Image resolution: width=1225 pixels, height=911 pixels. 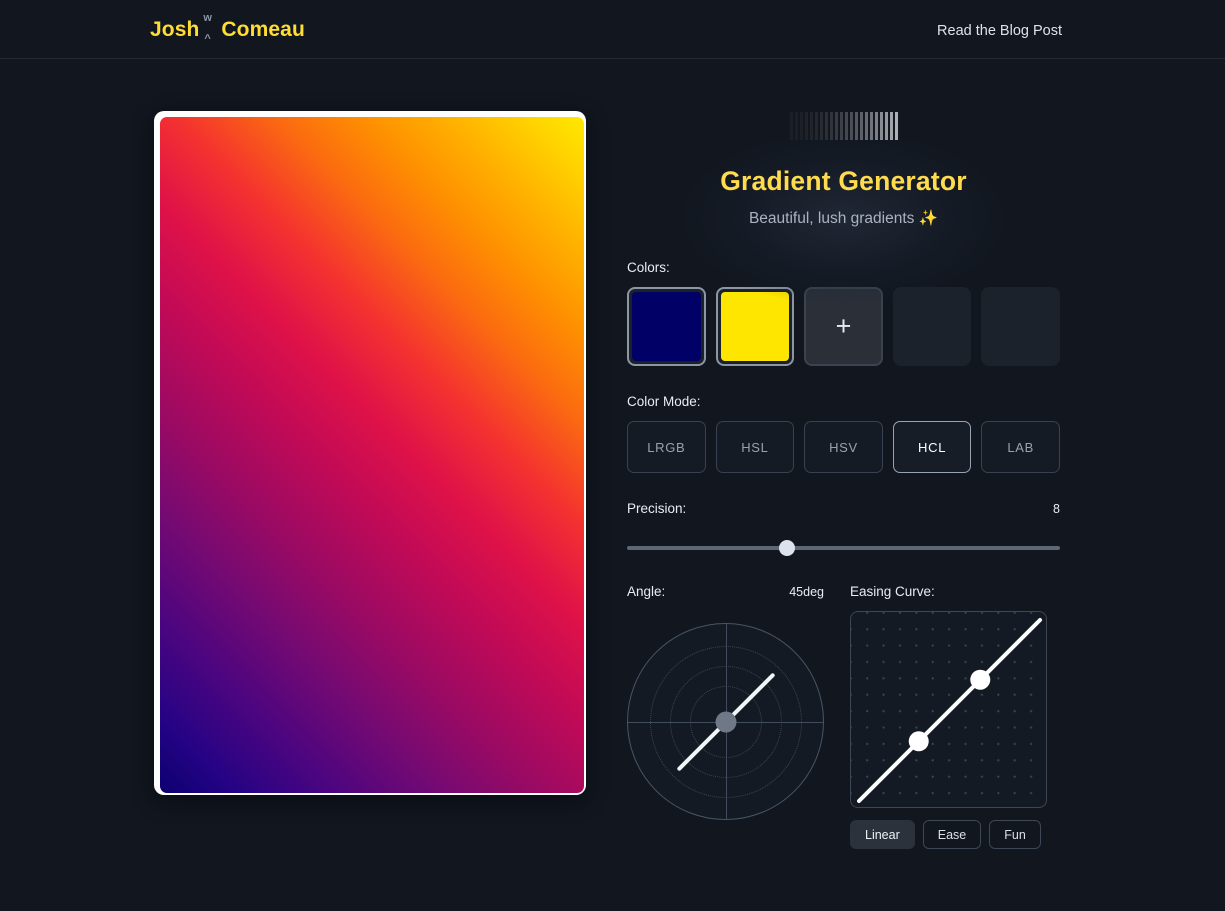 I want to click on easing-preset-fun: Fun, so click(x=1015, y=834).